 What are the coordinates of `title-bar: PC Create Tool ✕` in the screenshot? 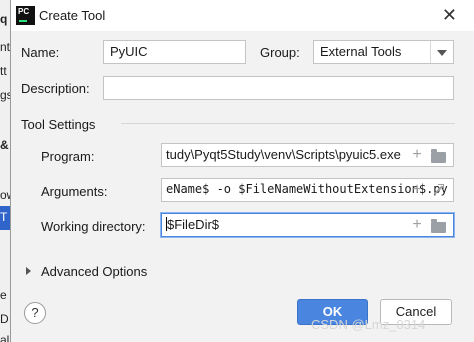 It's located at (242, 15).